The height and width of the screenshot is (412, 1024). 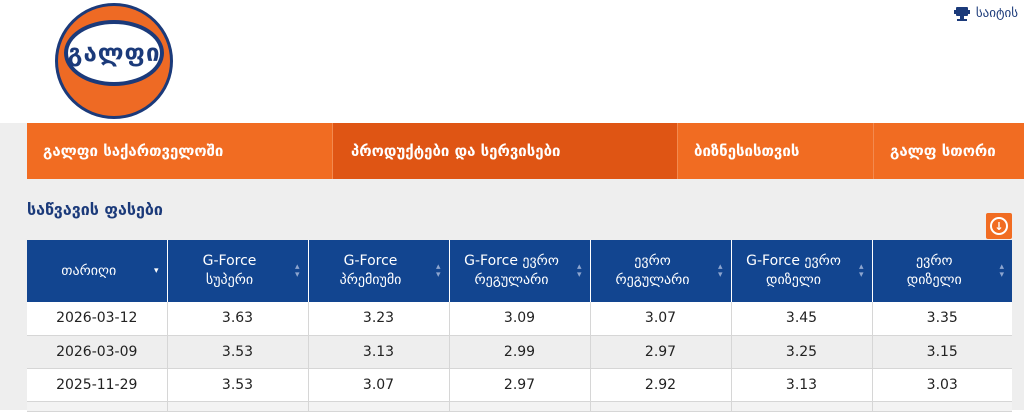 I want to click on column-header-label: თარიღი, so click(x=89, y=270).